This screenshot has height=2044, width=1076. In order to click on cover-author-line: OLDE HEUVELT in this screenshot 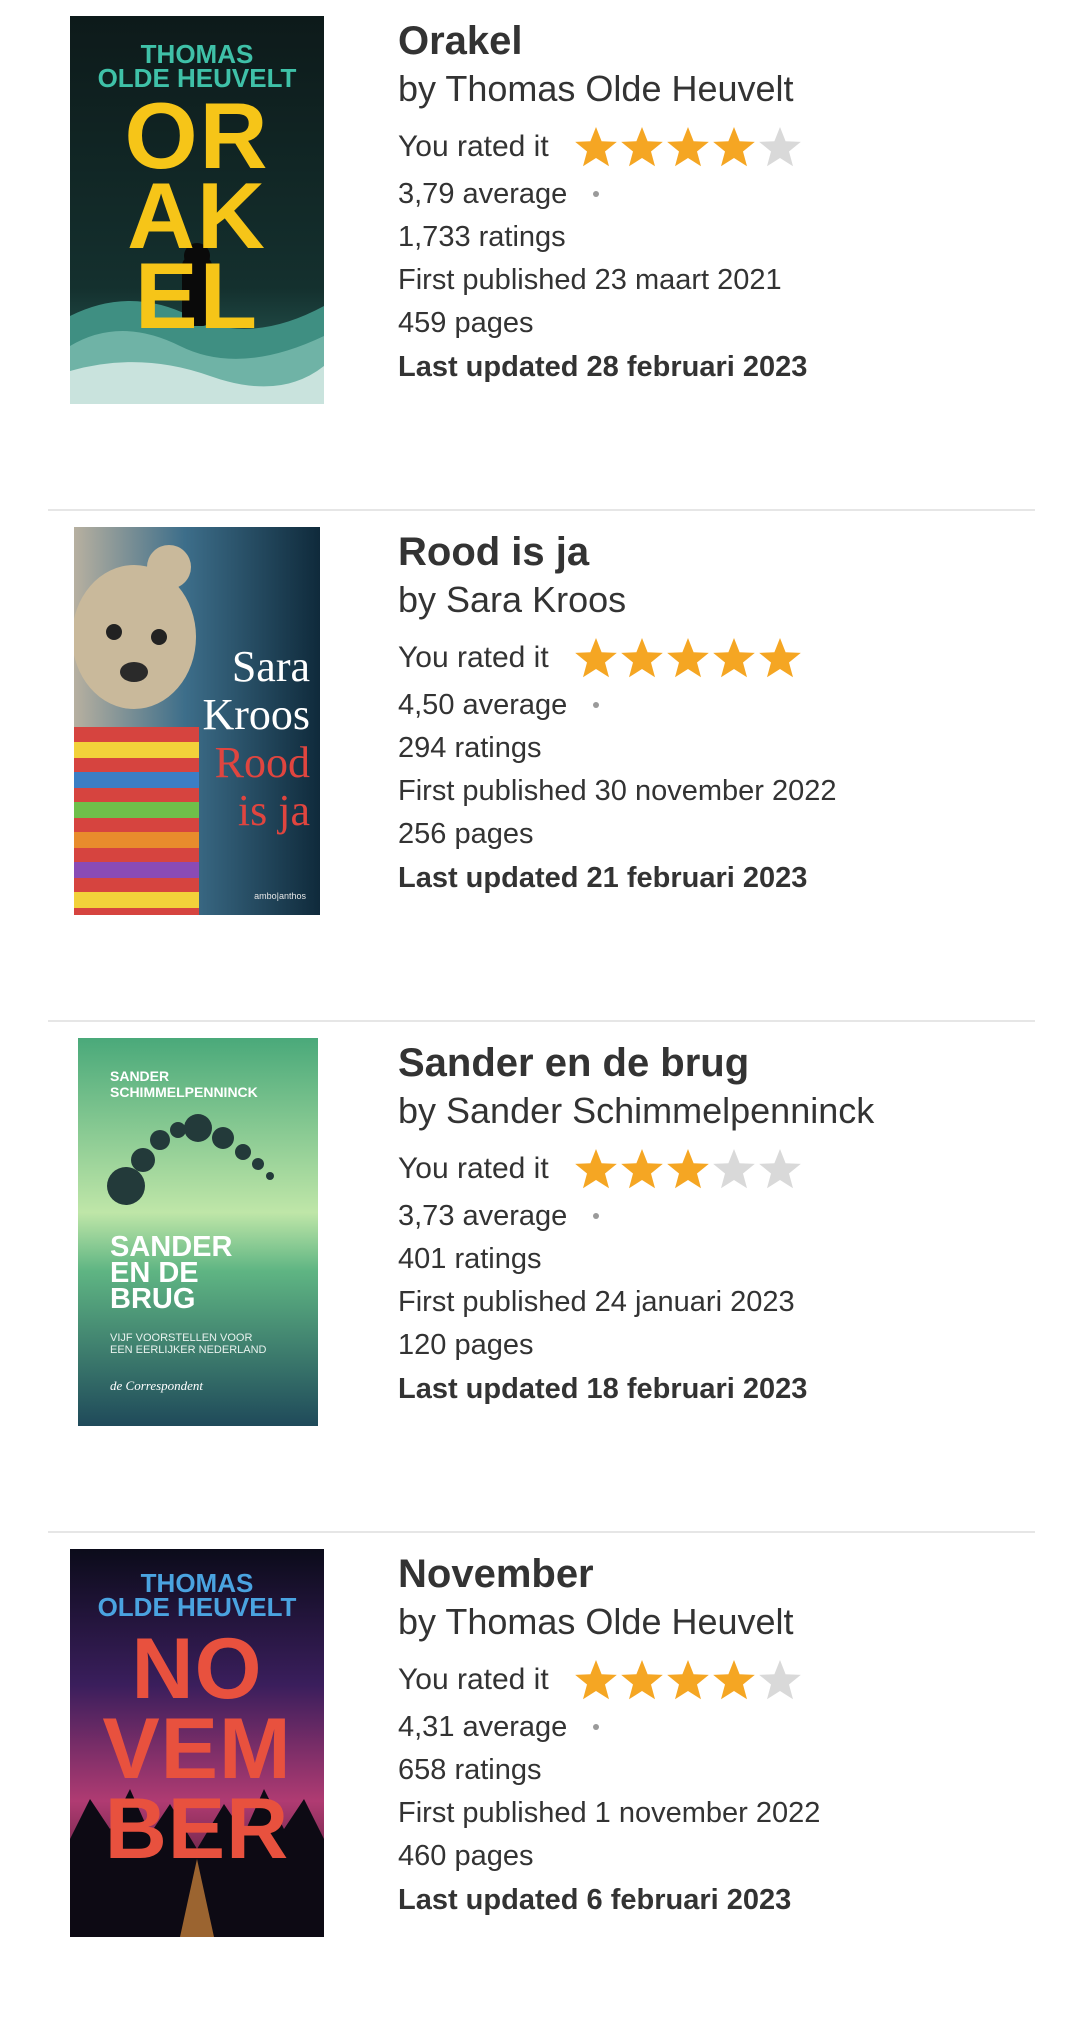, I will do `click(197, 1607)`.